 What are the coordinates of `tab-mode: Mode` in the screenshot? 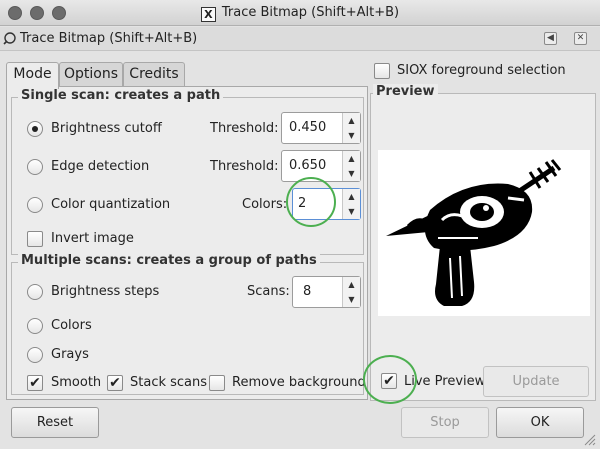 It's located at (32, 75).